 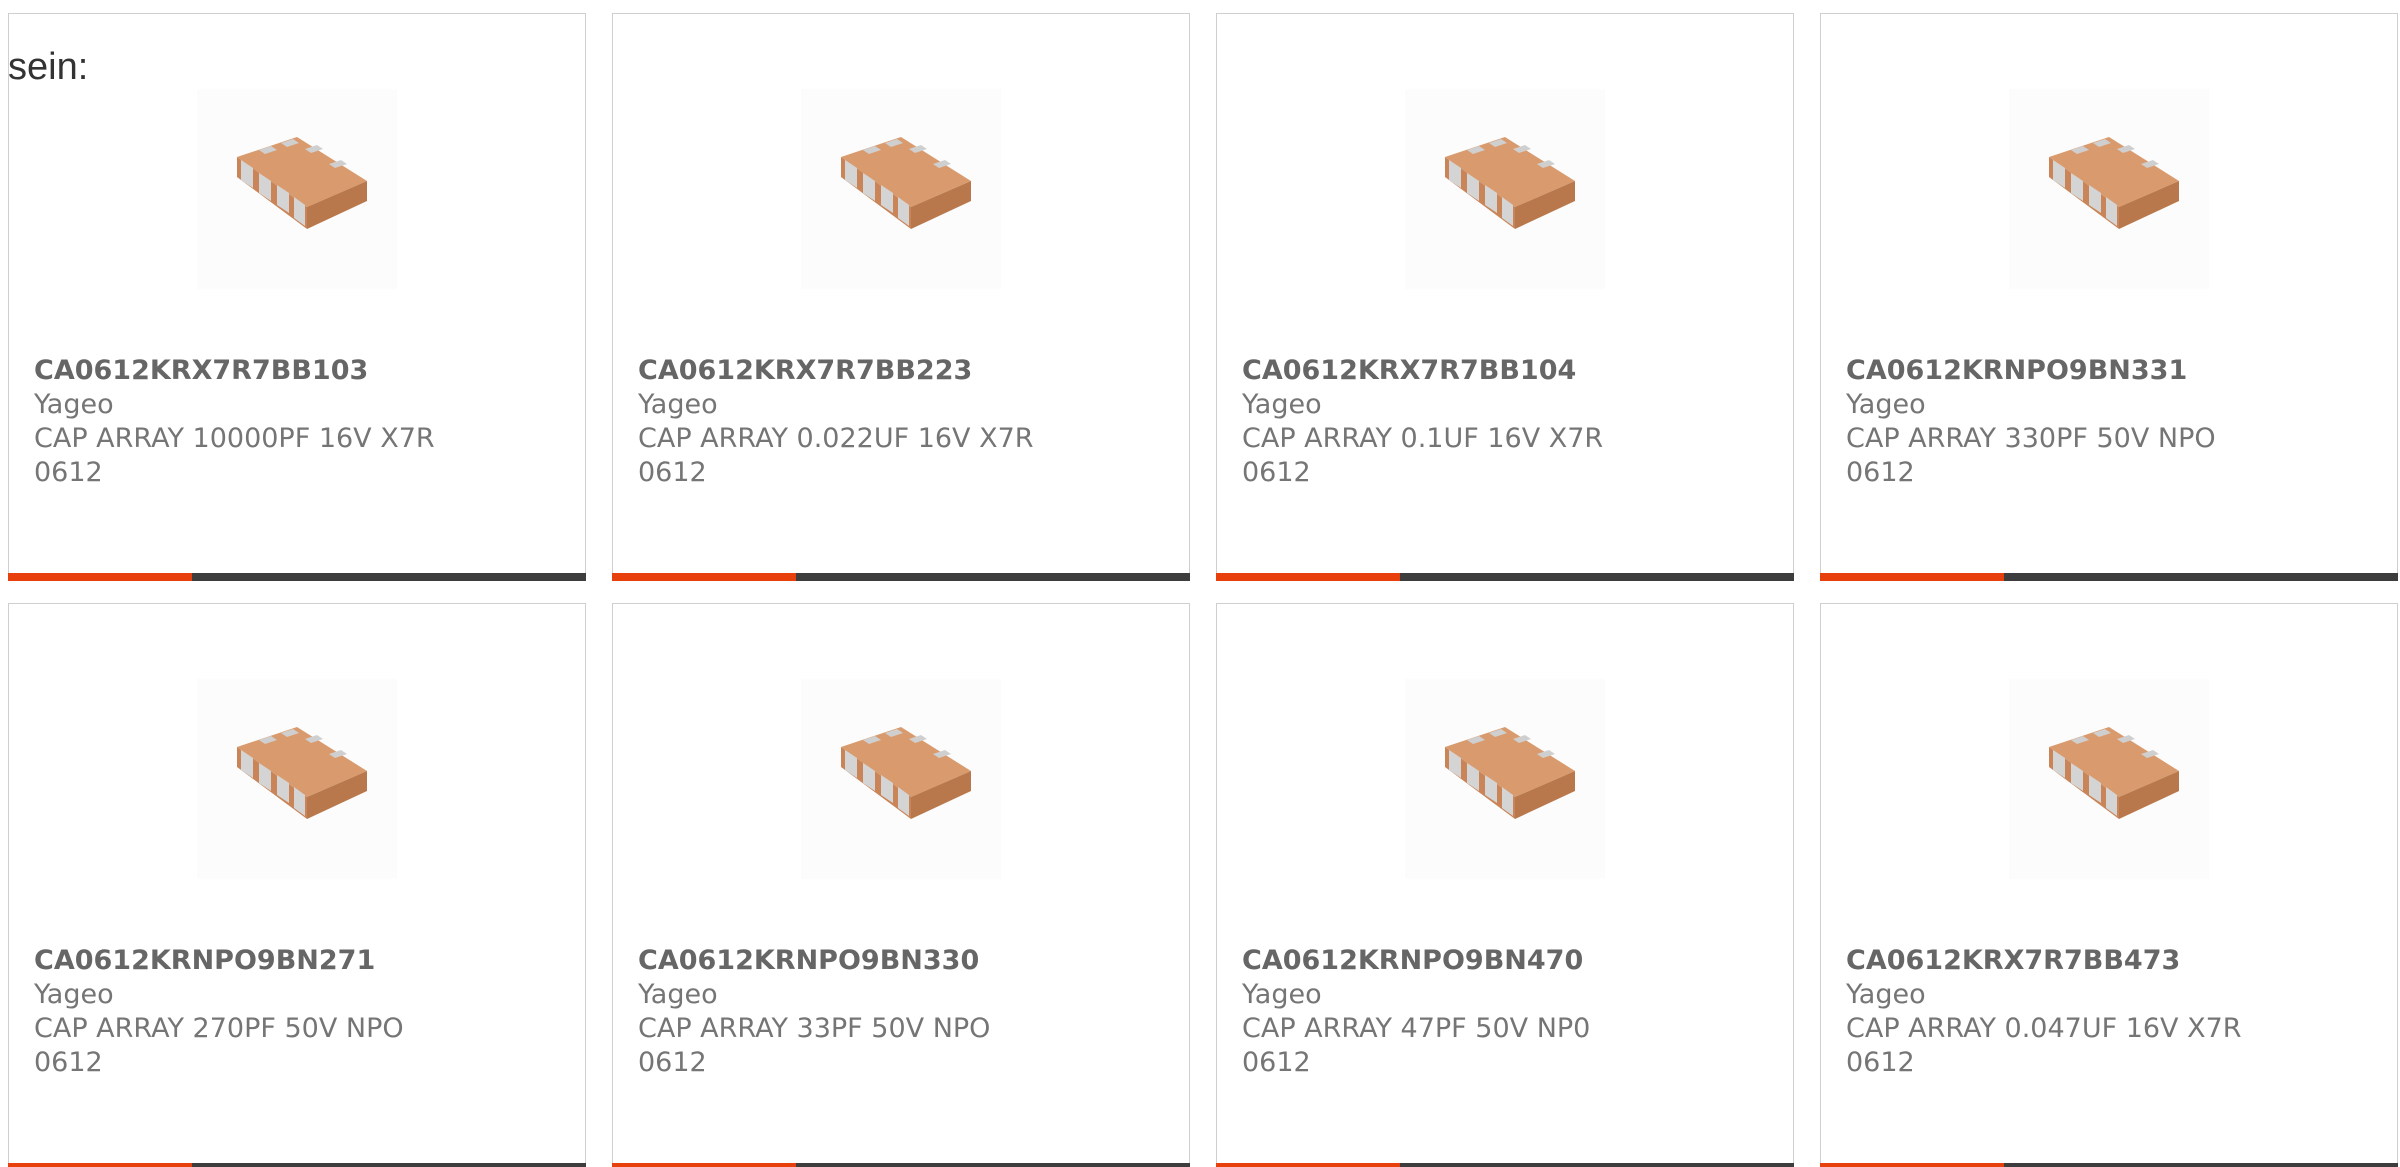 What do you see at coordinates (2044, 1045) in the screenshot?
I see `product-description: CAP ARRAY 0.047UF 16V X7R 0612` at bounding box center [2044, 1045].